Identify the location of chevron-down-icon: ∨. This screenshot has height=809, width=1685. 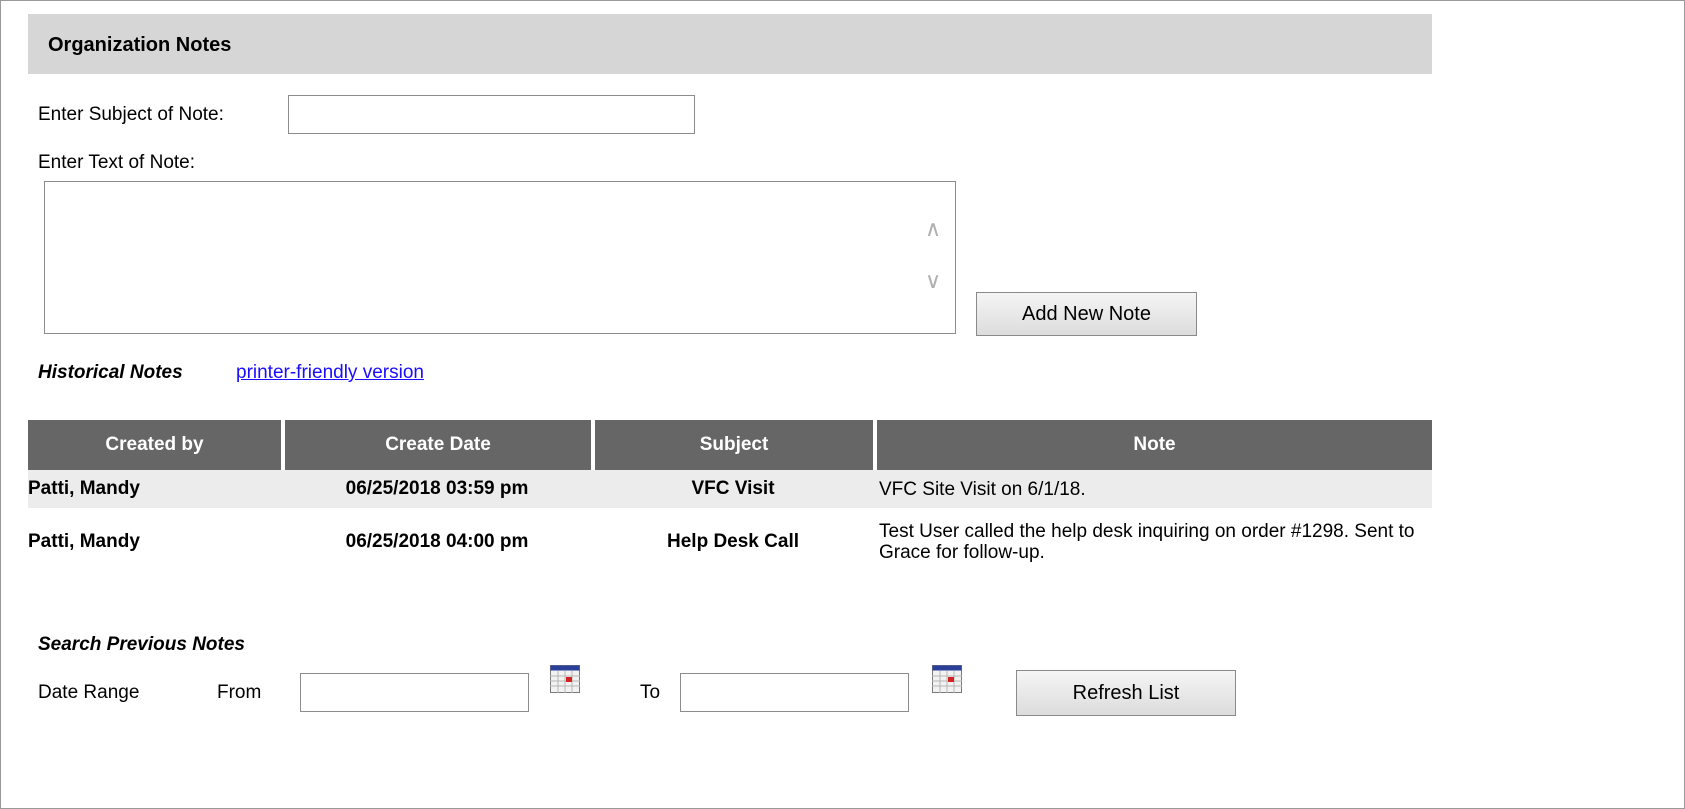
(933, 281).